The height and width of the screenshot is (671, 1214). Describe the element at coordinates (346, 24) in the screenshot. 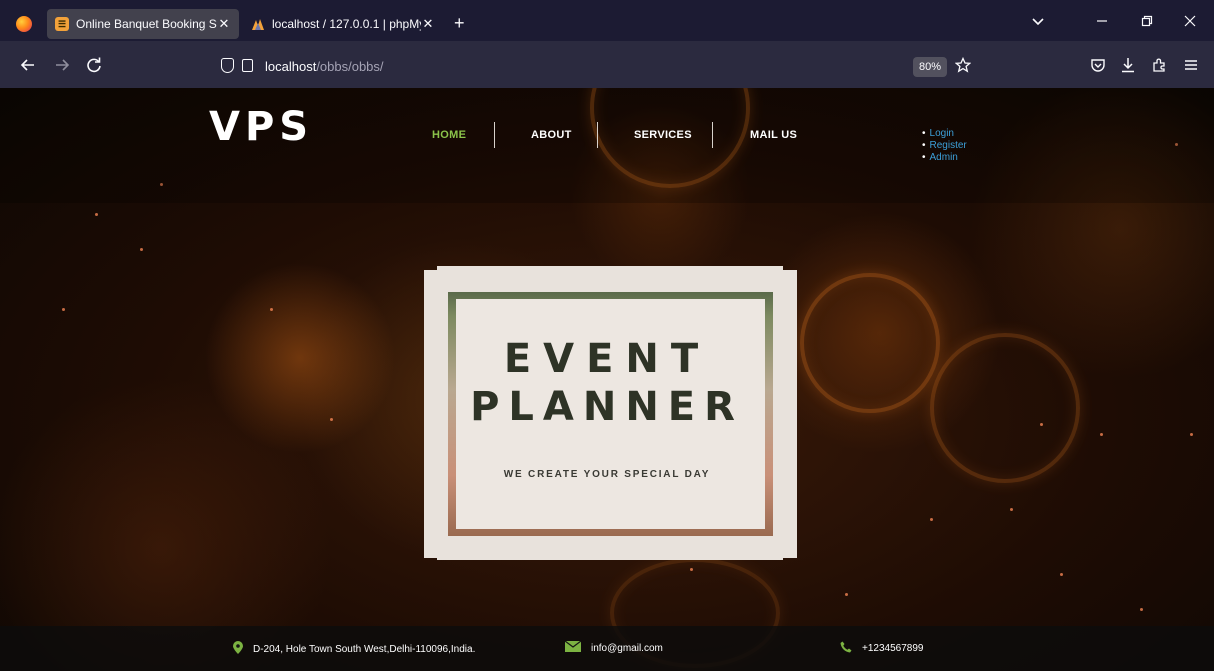

I see `tab-title: localhost / 127.0.0.1 | phpMyAdmin` at that location.